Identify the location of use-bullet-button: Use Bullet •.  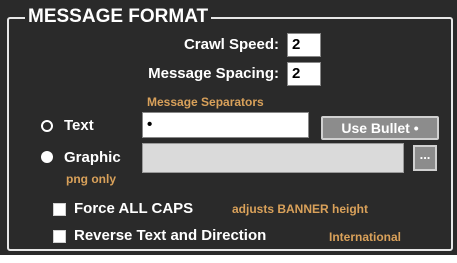
(380, 128).